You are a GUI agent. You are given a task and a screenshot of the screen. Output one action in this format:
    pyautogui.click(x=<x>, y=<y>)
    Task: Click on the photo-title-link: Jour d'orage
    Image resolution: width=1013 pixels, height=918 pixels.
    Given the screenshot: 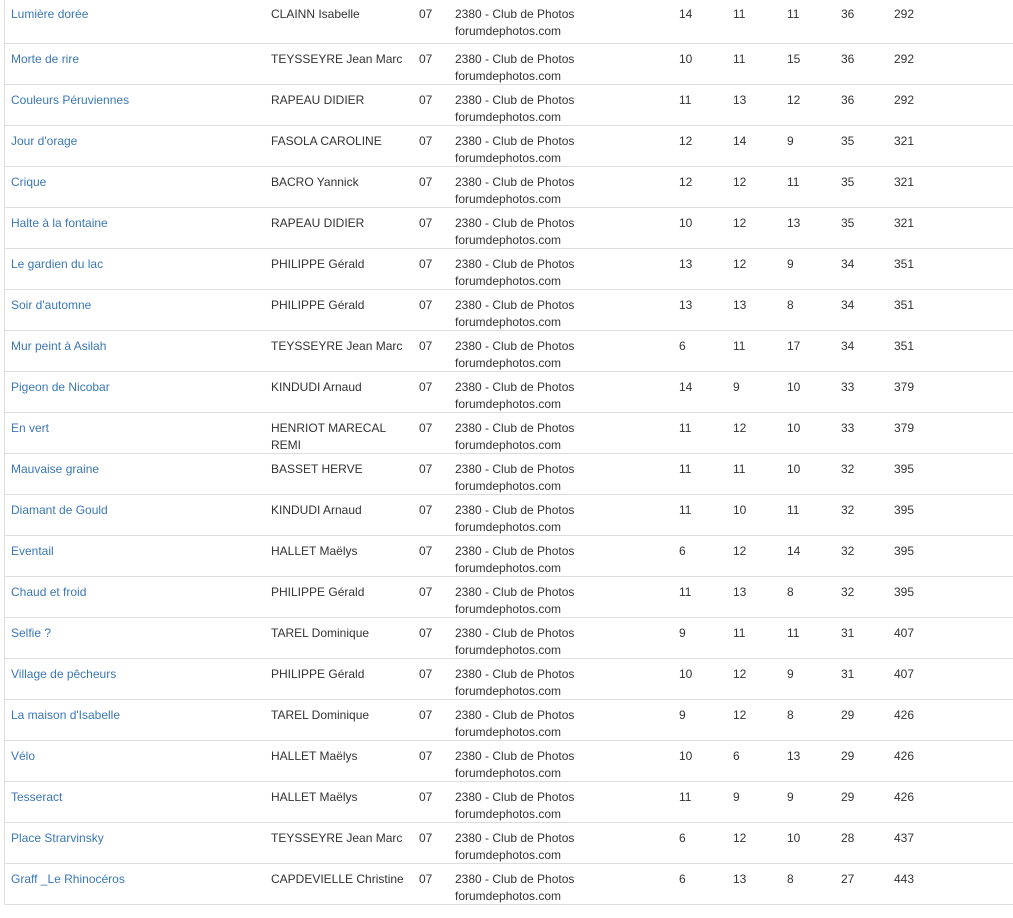 What is the action you would take?
    pyautogui.click(x=44, y=141)
    